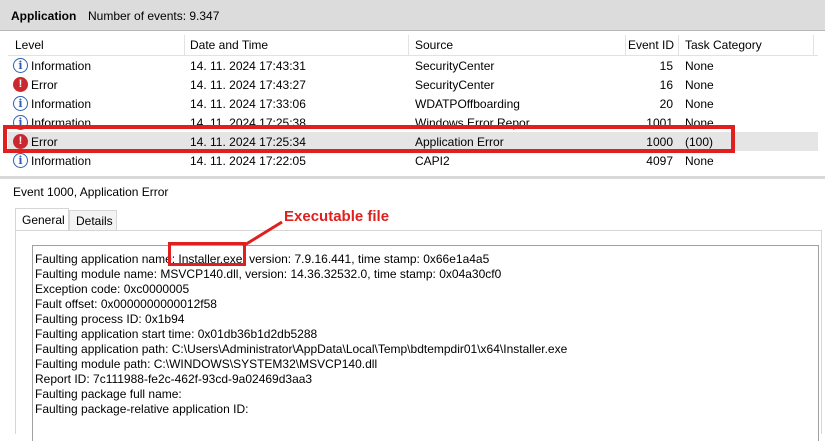  I want to click on event-count: Number of events: 9.347, so click(154, 16).